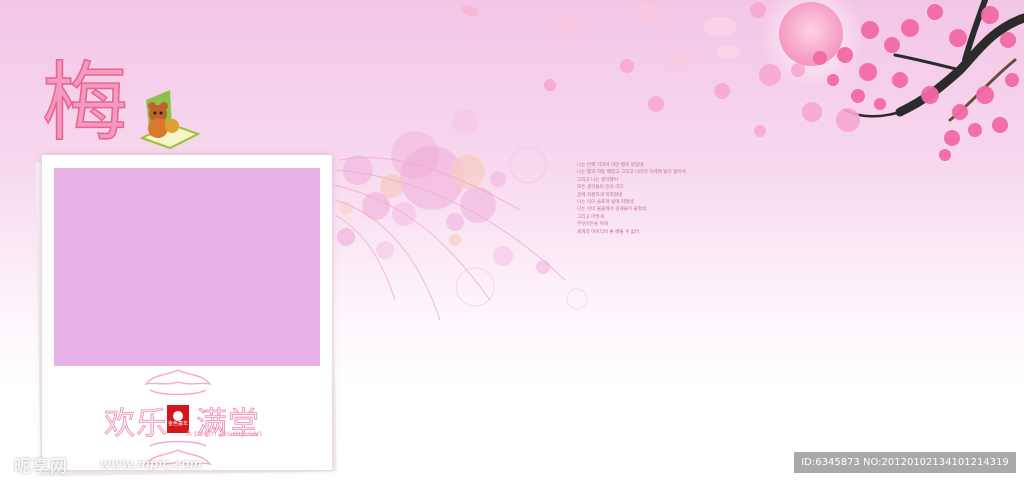 The height and width of the screenshot is (482, 1024). What do you see at coordinates (177, 424) in the screenshot?
I see `badge-text: 金色童年` at bounding box center [177, 424].